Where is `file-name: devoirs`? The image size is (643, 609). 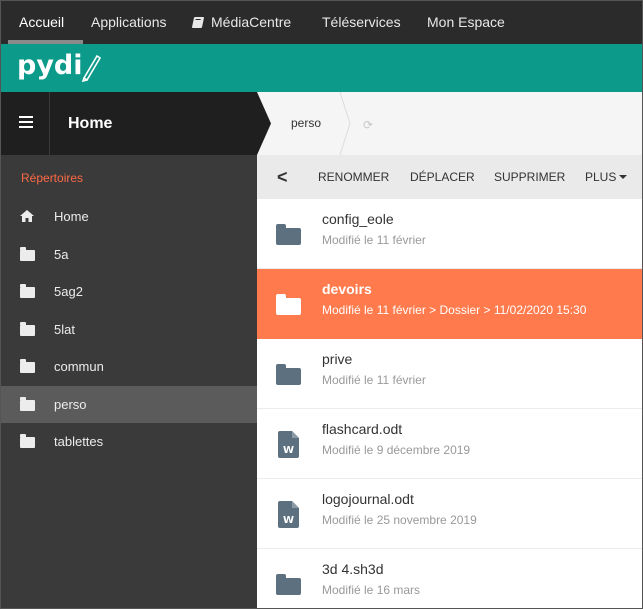 file-name: devoirs is located at coordinates (347, 289).